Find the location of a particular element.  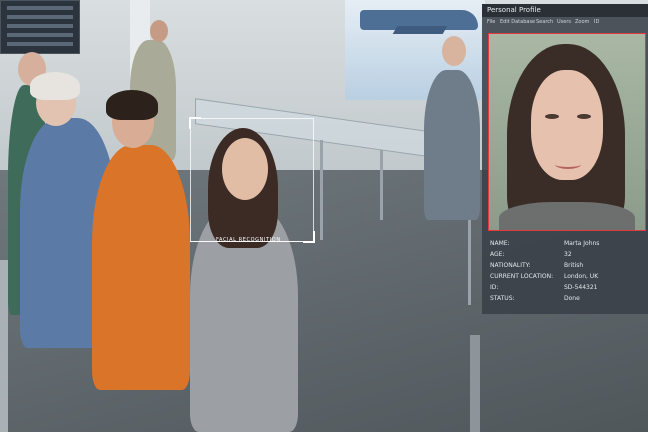

field-label: NAME: is located at coordinates (500, 243).